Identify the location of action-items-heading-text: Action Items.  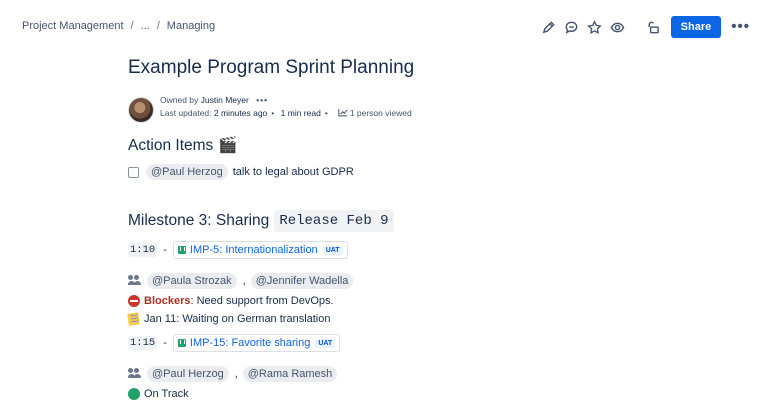
(171, 145).